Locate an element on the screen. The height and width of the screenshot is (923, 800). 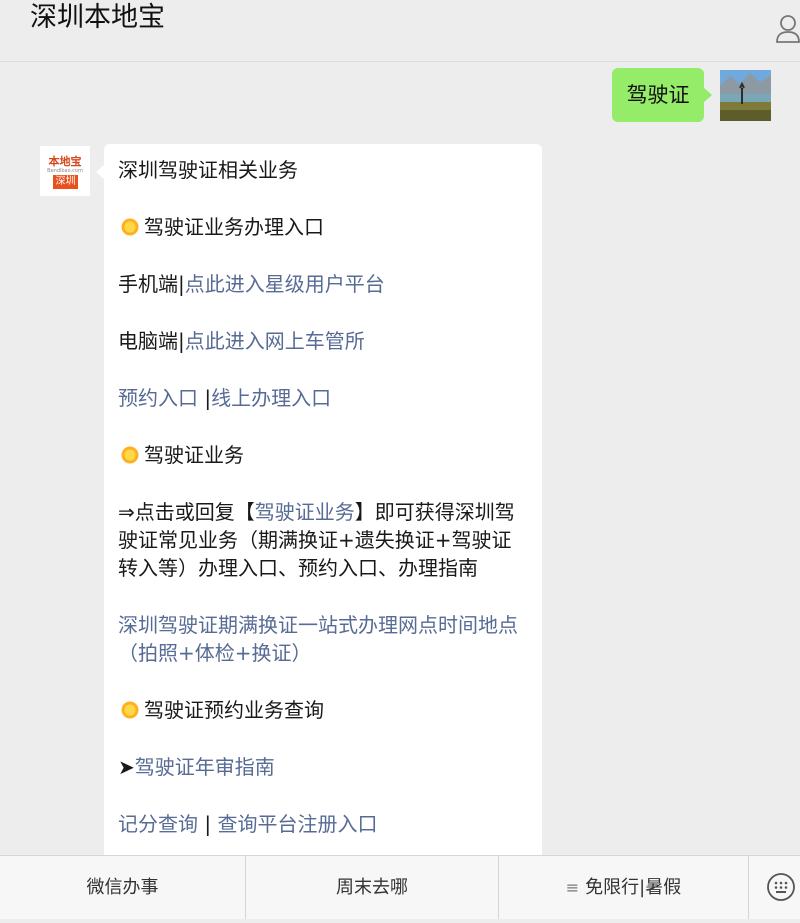
section-title: 驾驶证业务办理入口 is located at coordinates (323, 227).